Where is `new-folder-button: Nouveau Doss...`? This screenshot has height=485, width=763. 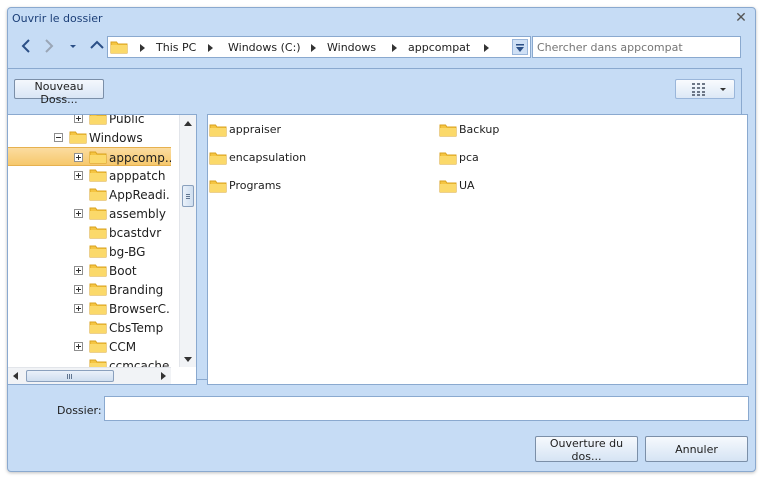 new-folder-button: Nouveau Doss... is located at coordinates (59, 92).